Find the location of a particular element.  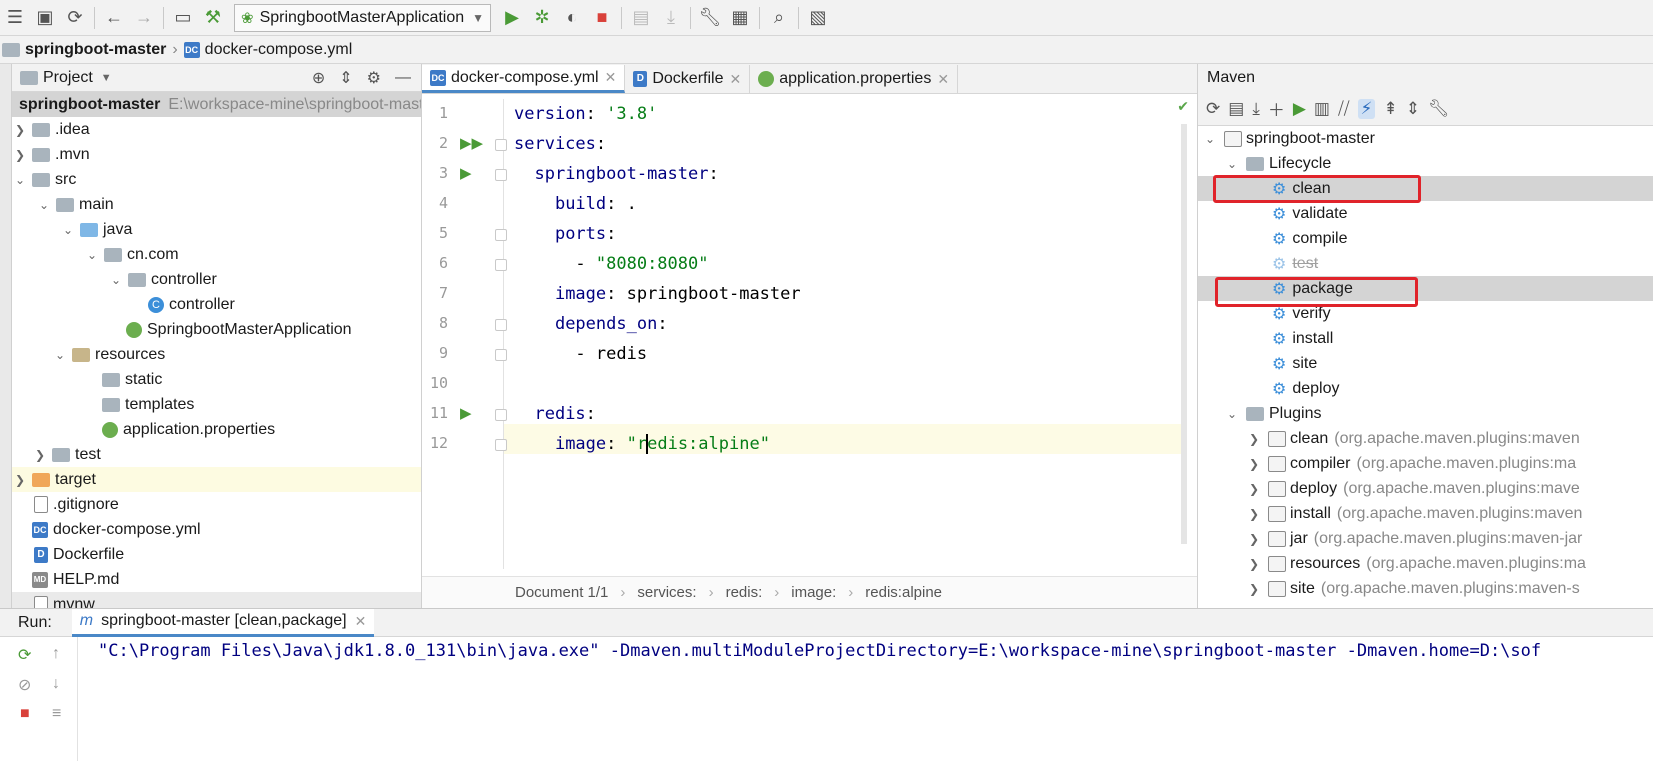

breadcrumb-file: docker-compose.yml is located at coordinates (279, 50).